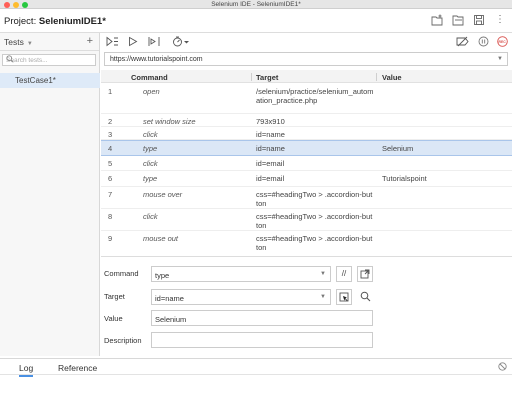 The width and height of the screenshot is (512, 405). I want to click on row-target-line: /selenium/practice/selenium_autom, so click(315, 91).